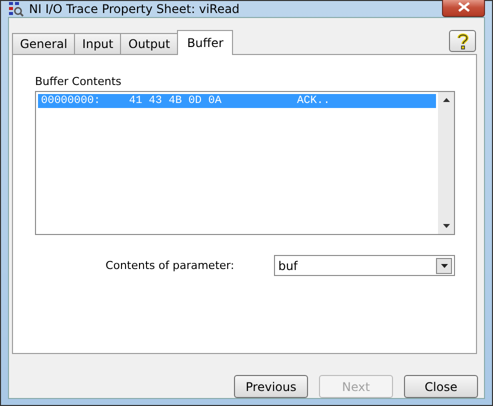 This screenshot has height=406, width=493. I want to click on group-label: Buffer Contents, so click(78, 81).